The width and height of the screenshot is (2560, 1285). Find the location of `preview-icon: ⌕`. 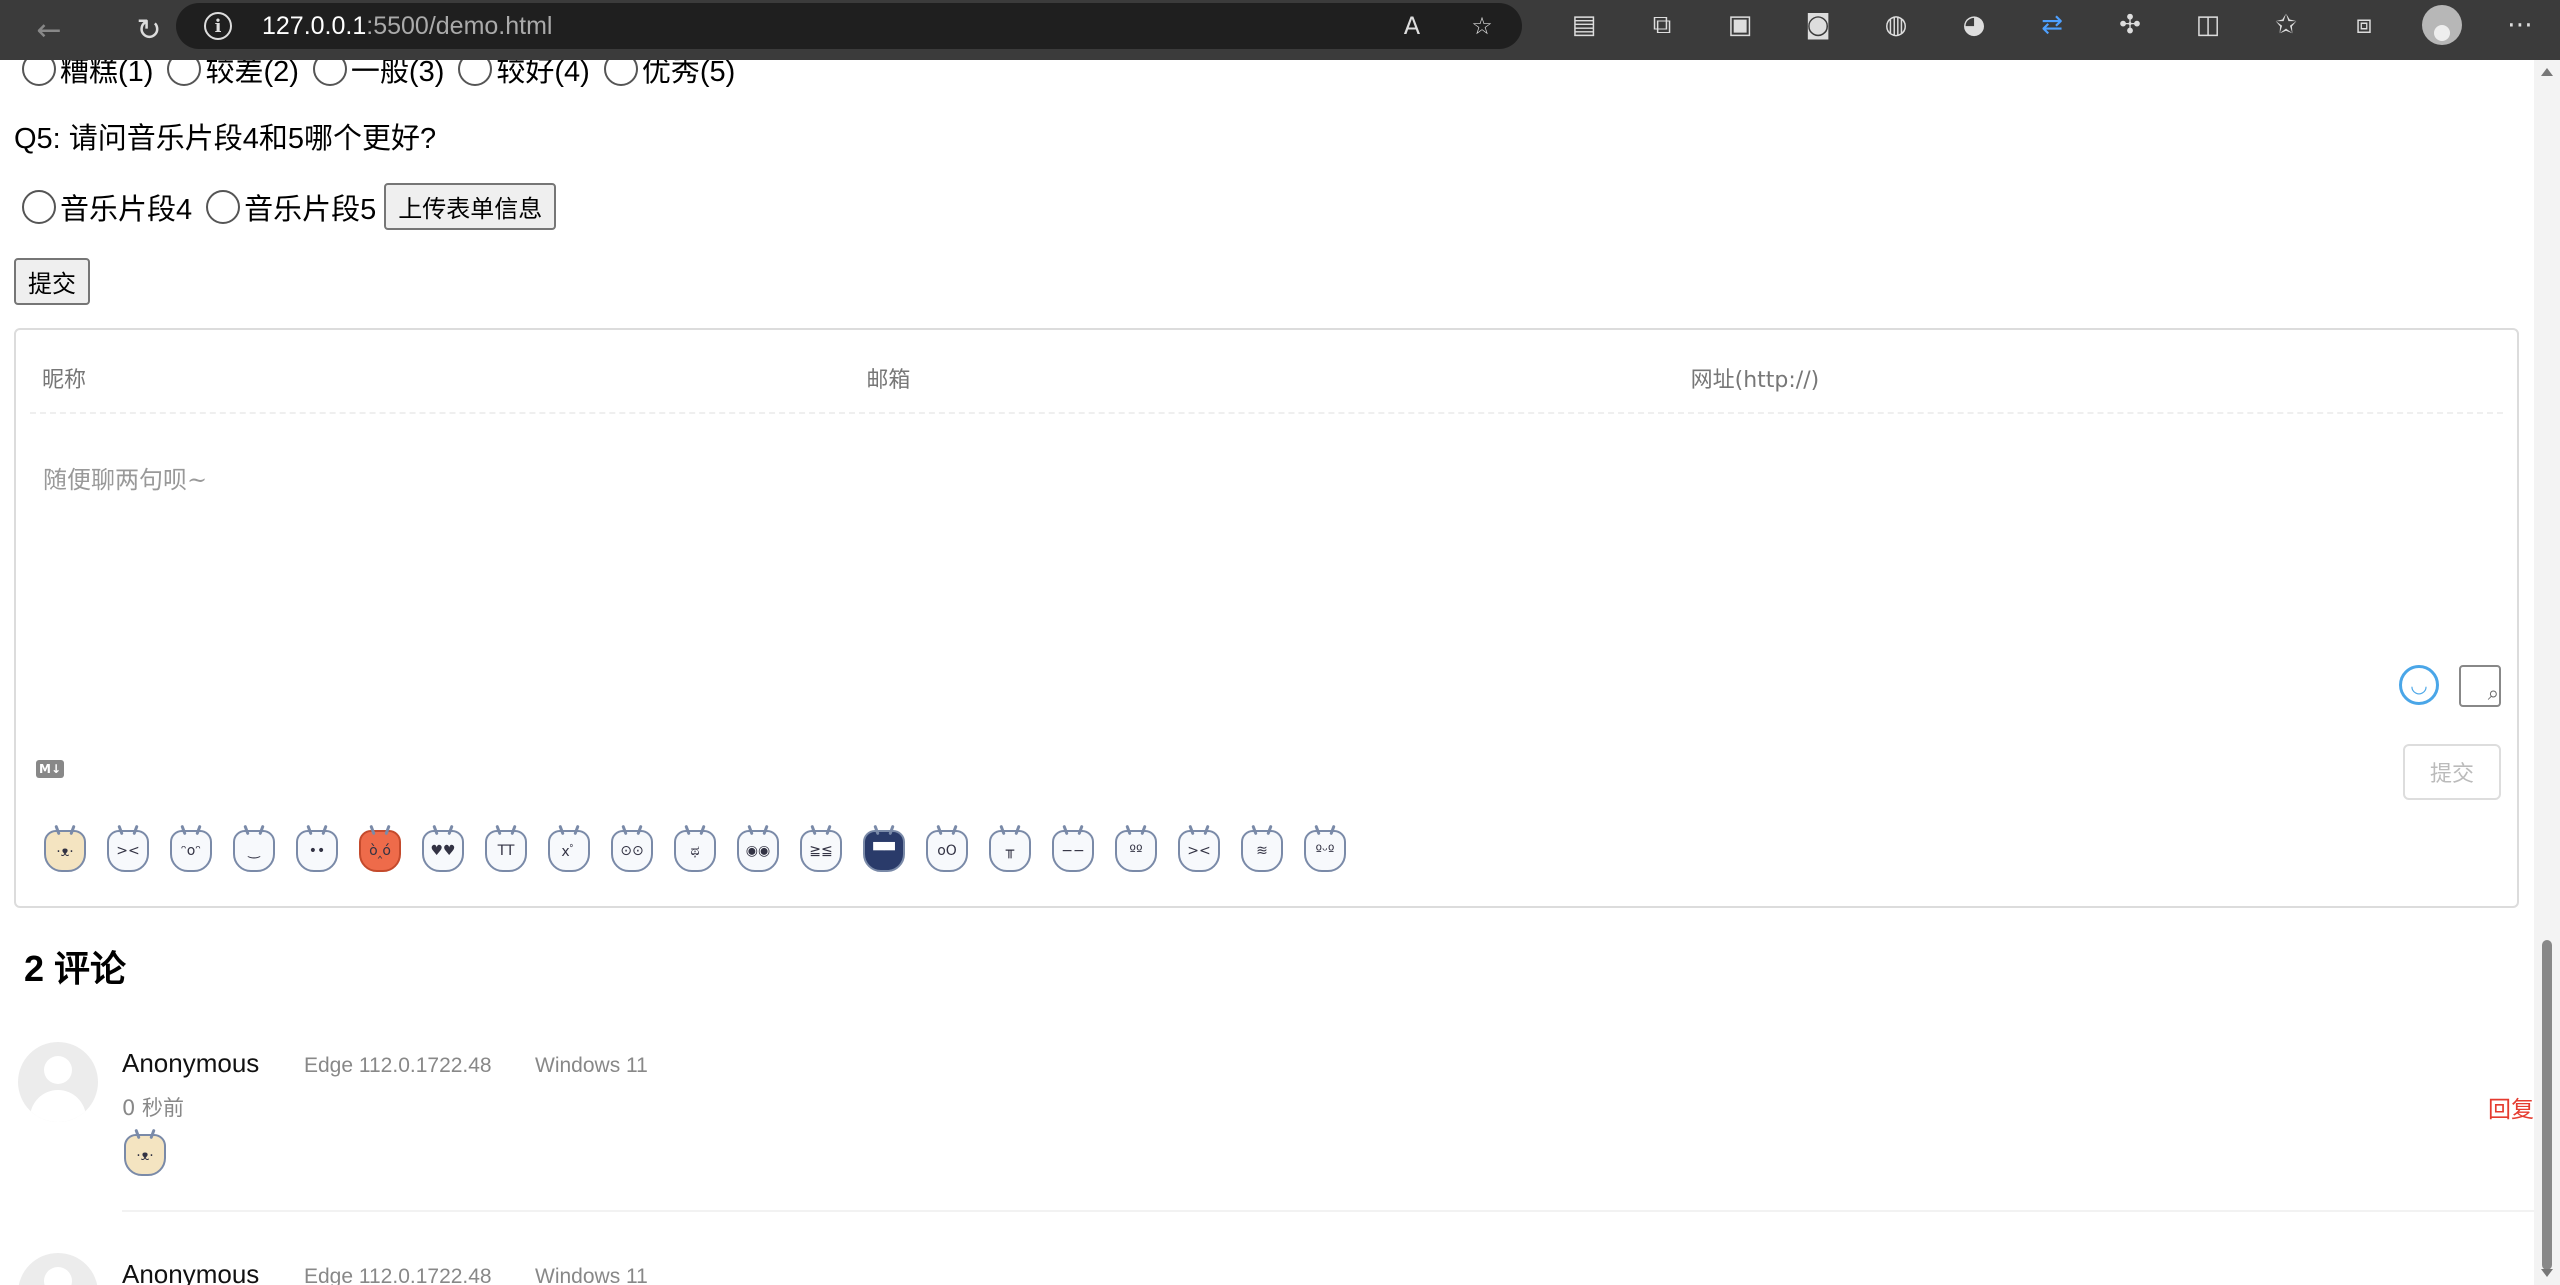

preview-icon: ⌕ is located at coordinates (2480, 686).